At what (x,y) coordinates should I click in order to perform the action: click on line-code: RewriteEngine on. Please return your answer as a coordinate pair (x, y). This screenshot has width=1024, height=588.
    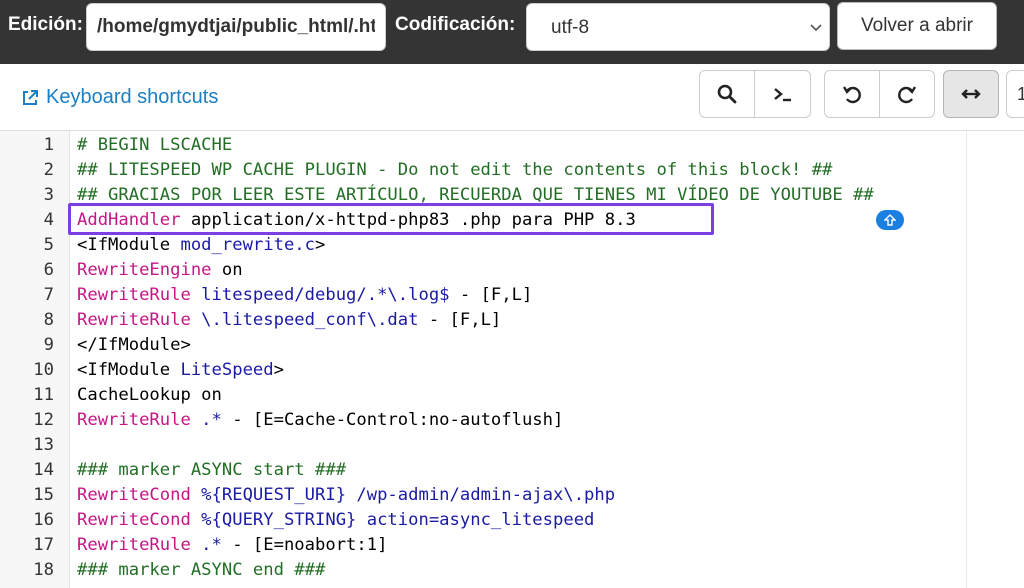
    Looking at the image, I should click on (160, 270).